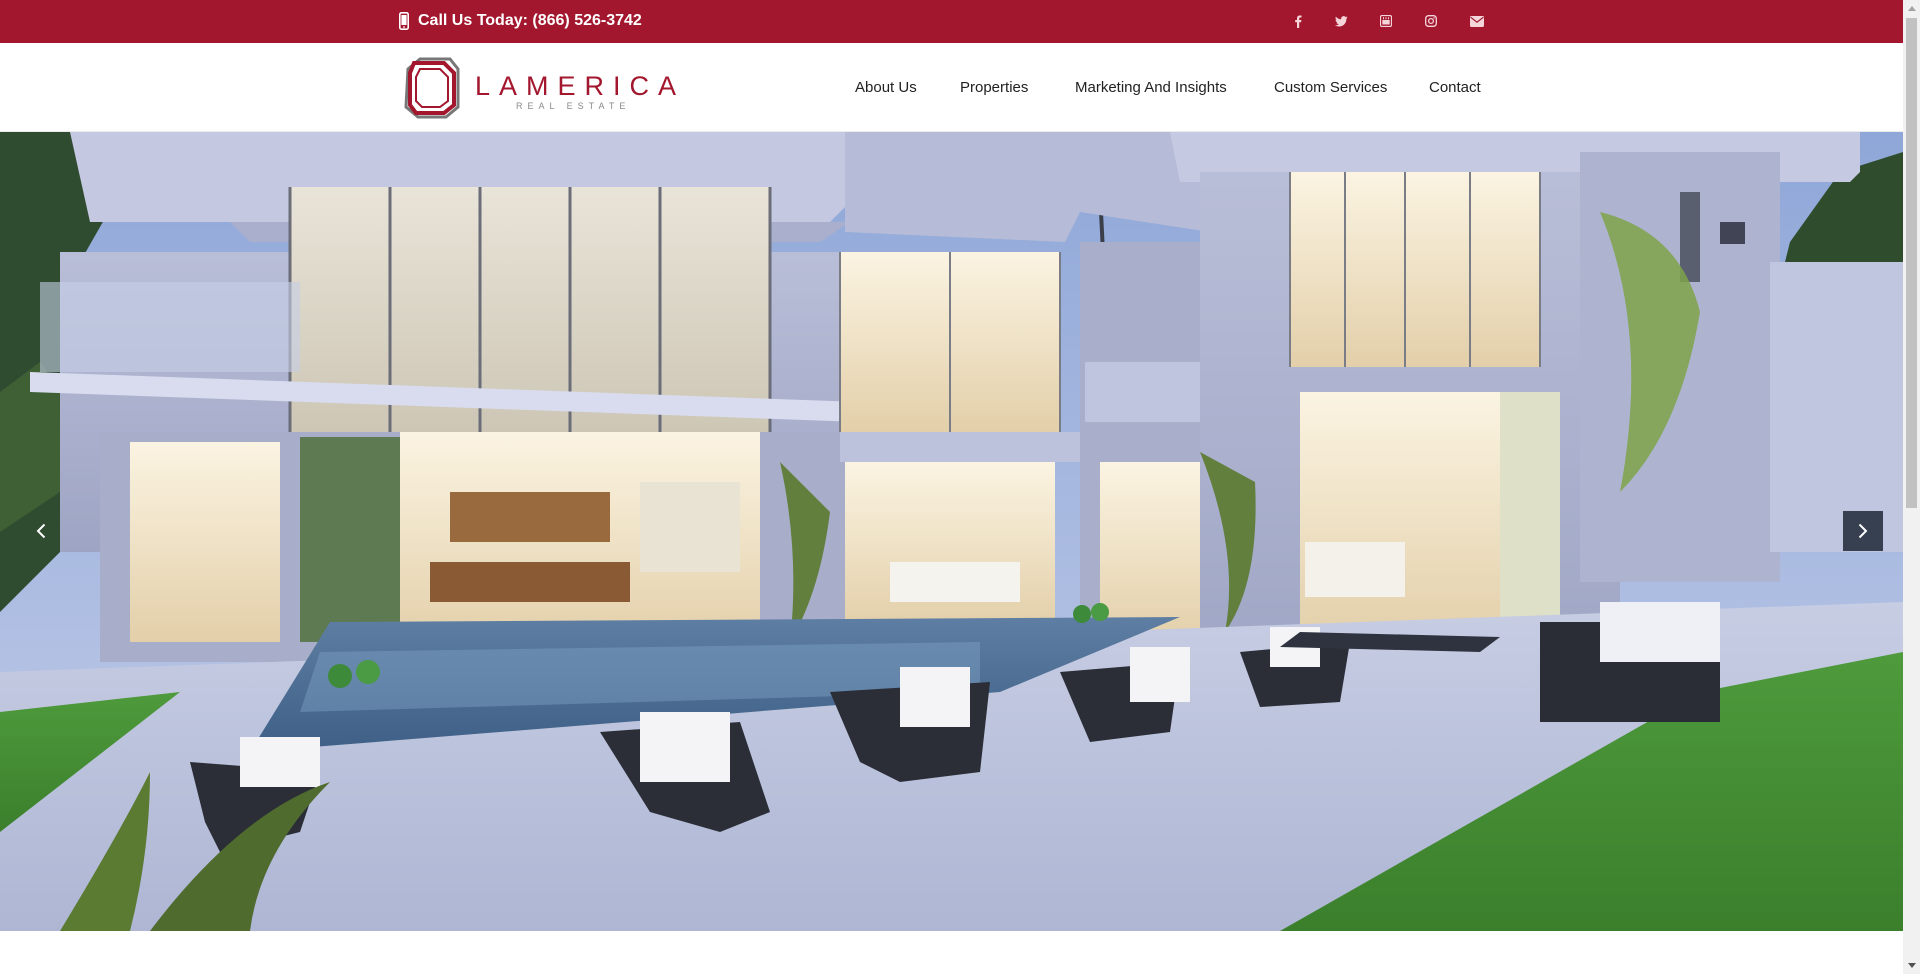 Image resolution: width=1920 pixels, height=974 pixels. Describe the element at coordinates (432, 88) in the screenshot. I see `logo-mark-icon` at that location.